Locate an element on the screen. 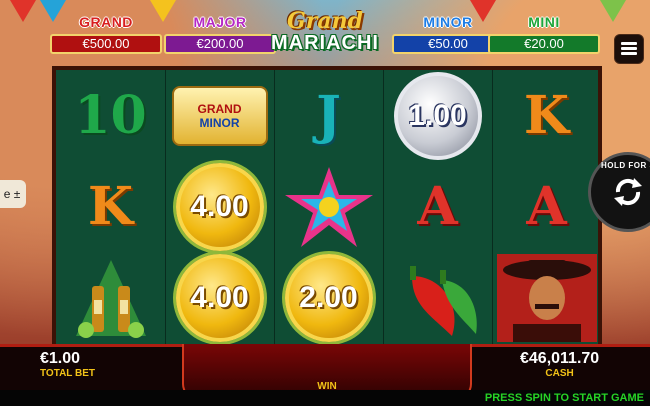  cash-display: €46,011.70 CASH is located at coordinates (559, 364).